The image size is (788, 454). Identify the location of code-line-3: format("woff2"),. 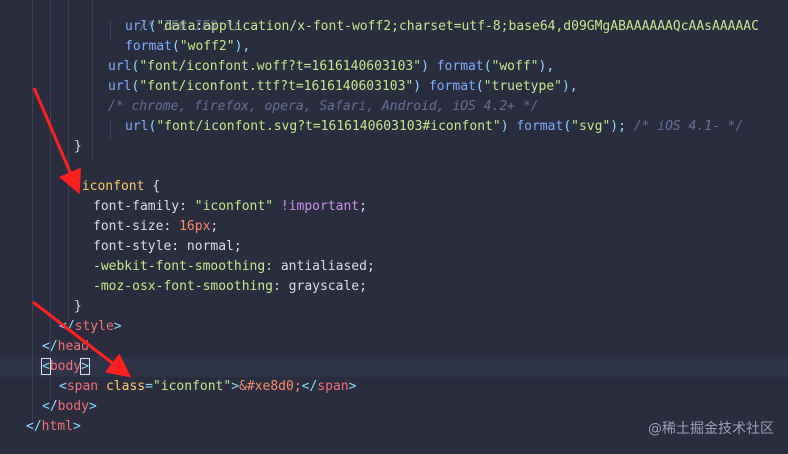
(187, 47).